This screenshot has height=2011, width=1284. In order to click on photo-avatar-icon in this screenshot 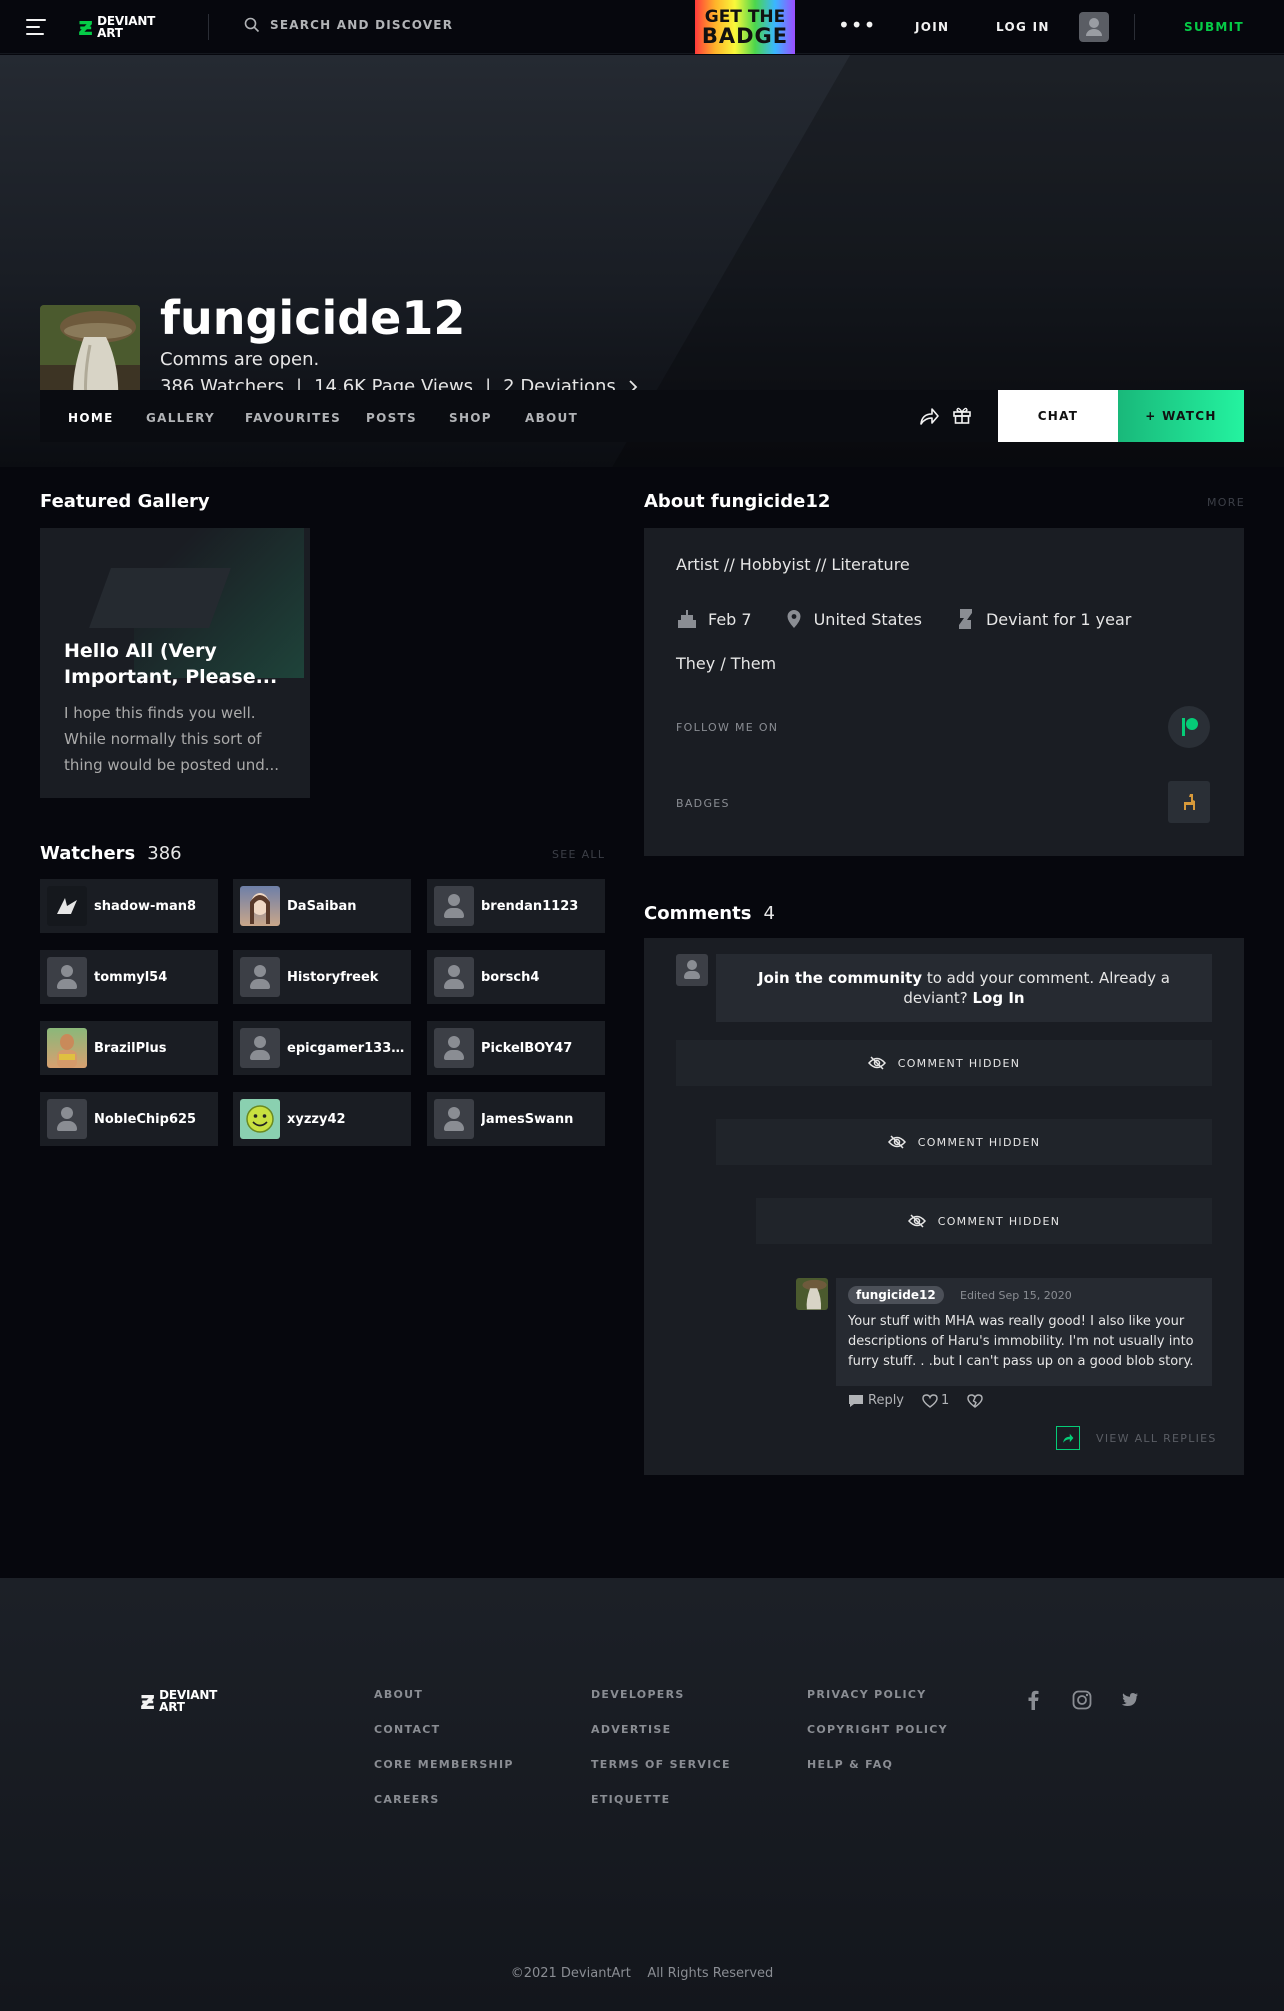, I will do `click(67, 1051)`.